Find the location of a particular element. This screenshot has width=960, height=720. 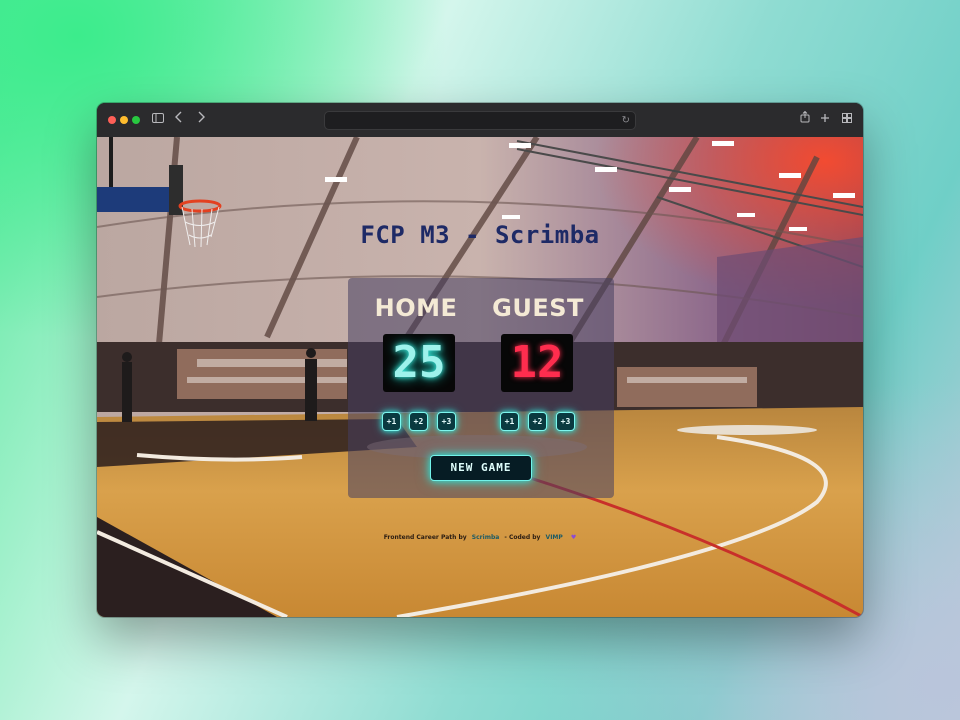

home-team: HOME is located at coordinates (416, 308).